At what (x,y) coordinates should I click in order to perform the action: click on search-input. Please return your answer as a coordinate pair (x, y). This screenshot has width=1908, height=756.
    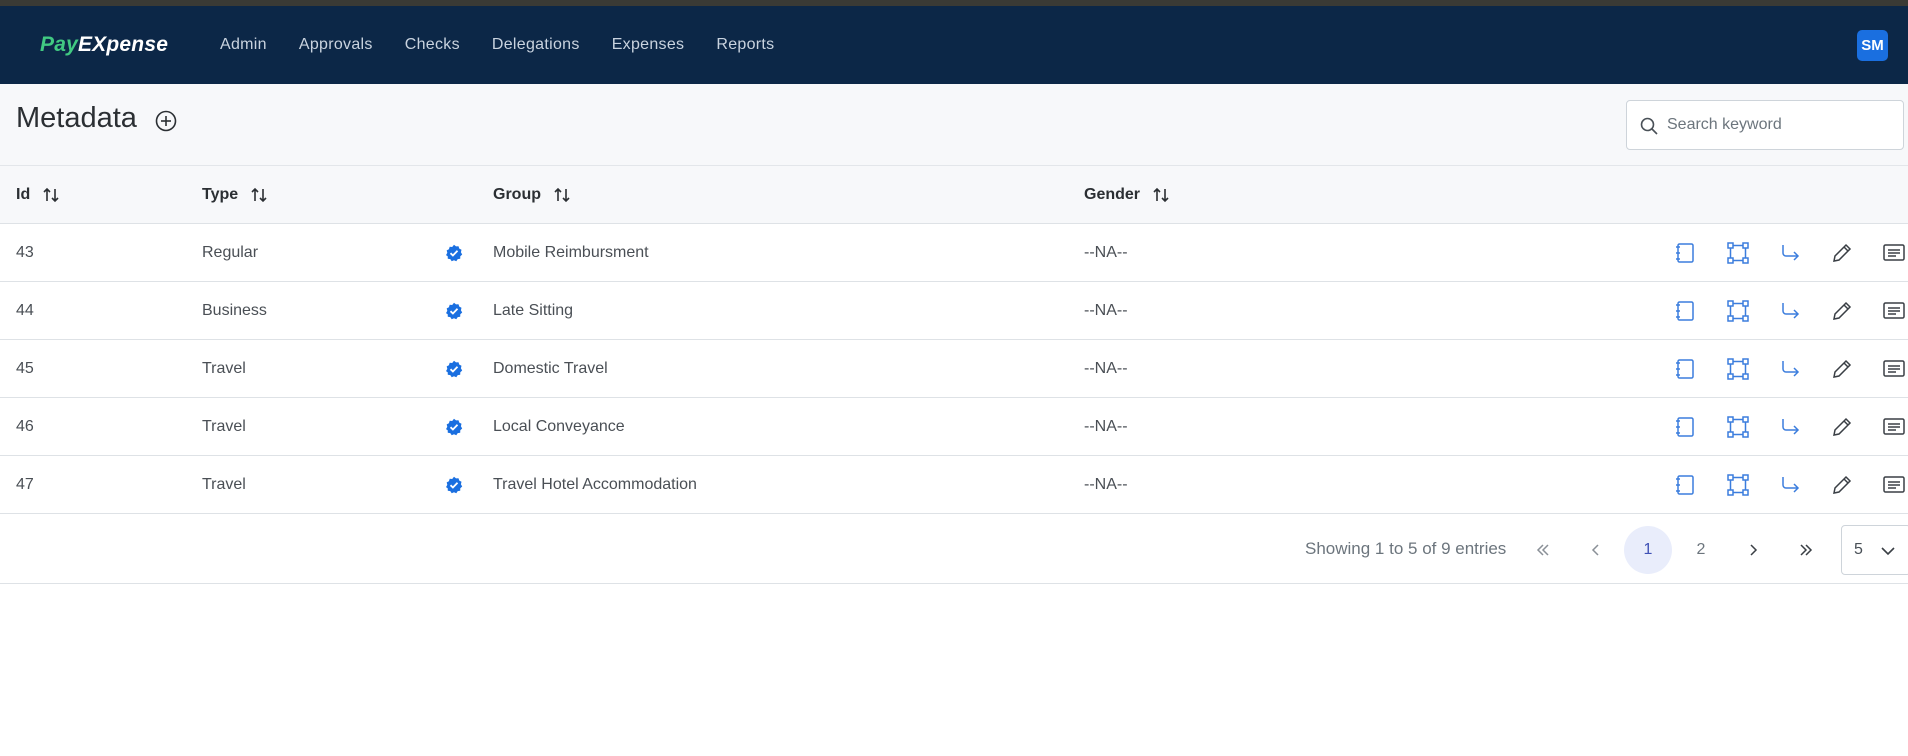
    Looking at the image, I should click on (1782, 125).